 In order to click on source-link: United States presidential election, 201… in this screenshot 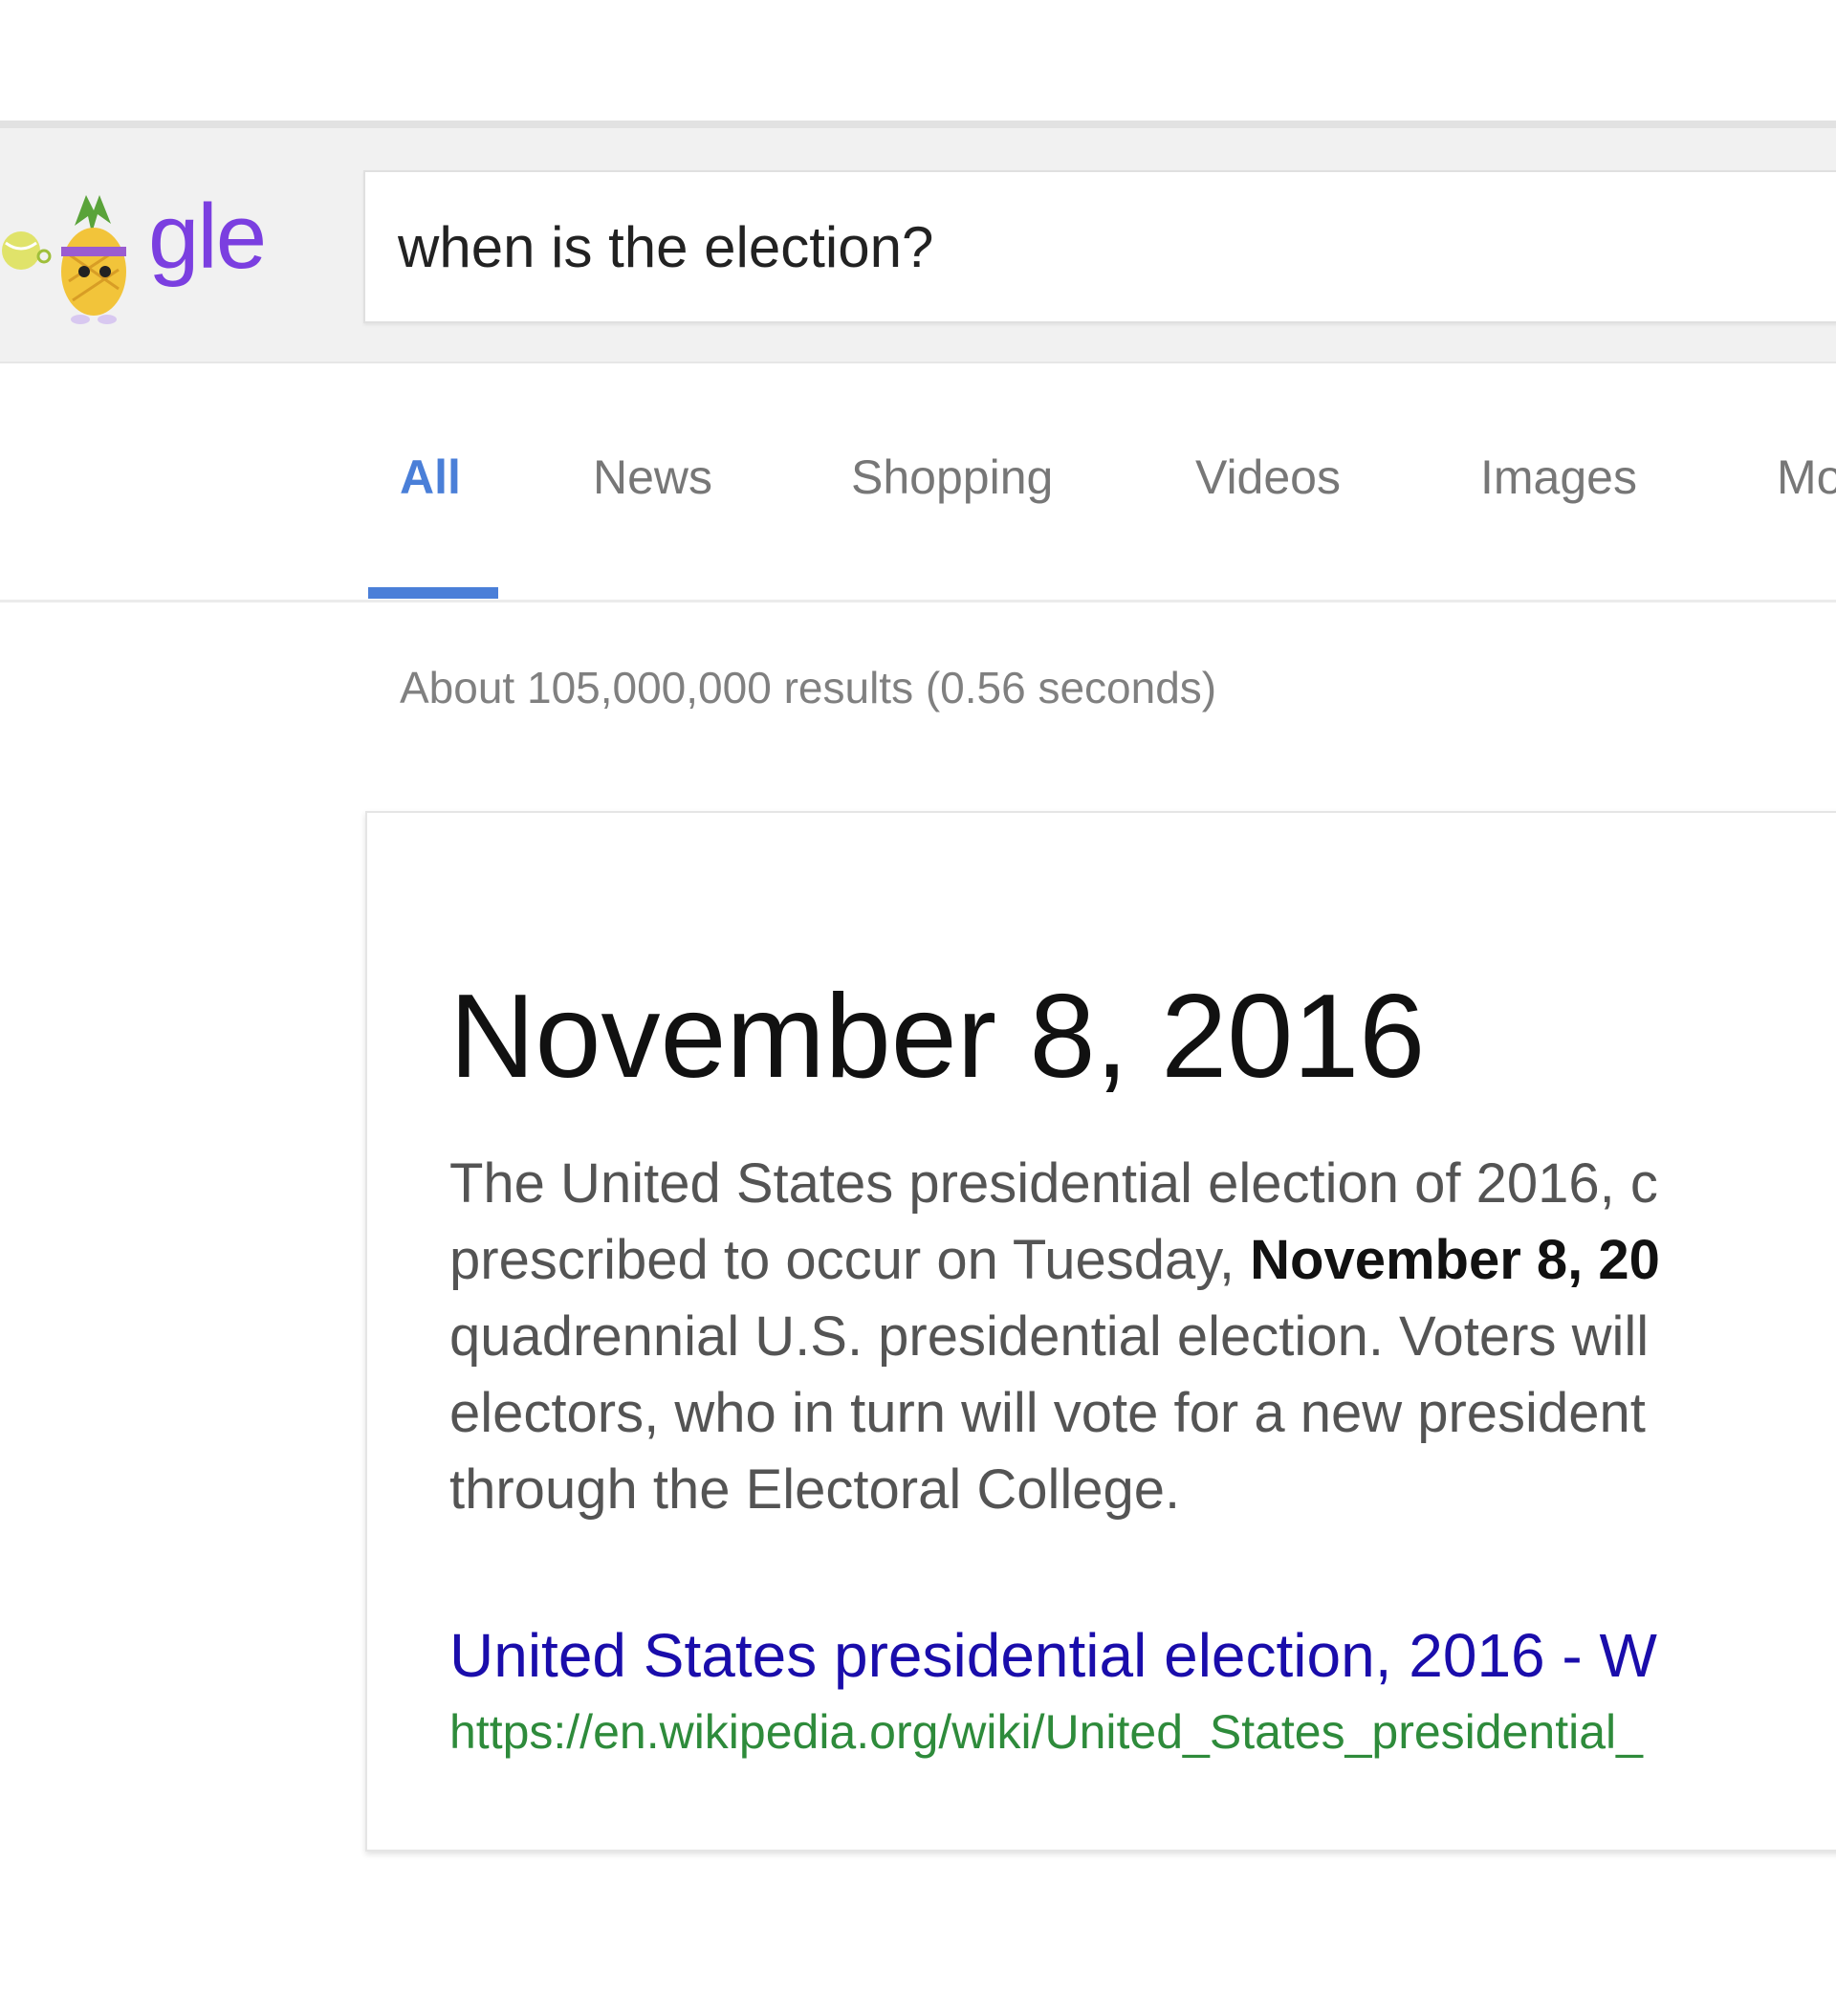, I will do `click(1053, 1655)`.